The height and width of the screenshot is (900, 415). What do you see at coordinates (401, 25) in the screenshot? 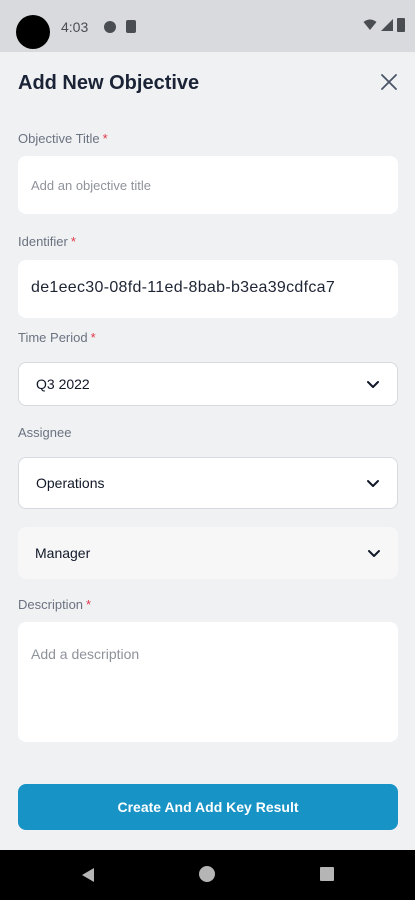
I see `battery-icon` at bounding box center [401, 25].